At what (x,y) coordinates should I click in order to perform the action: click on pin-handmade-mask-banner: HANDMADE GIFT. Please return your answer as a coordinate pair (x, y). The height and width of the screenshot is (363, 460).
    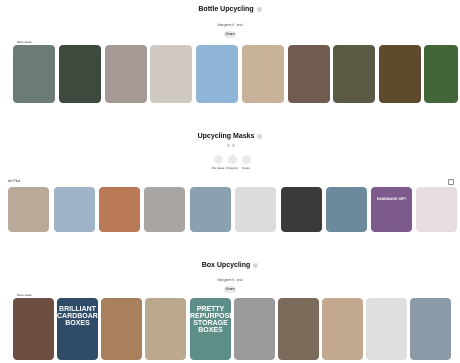
    Looking at the image, I should click on (391, 209).